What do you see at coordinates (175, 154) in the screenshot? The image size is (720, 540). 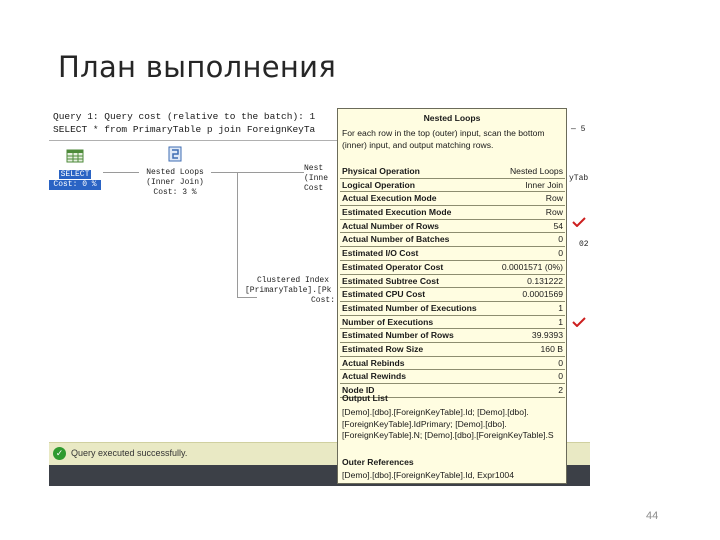 I see `nested-loops-icon` at bounding box center [175, 154].